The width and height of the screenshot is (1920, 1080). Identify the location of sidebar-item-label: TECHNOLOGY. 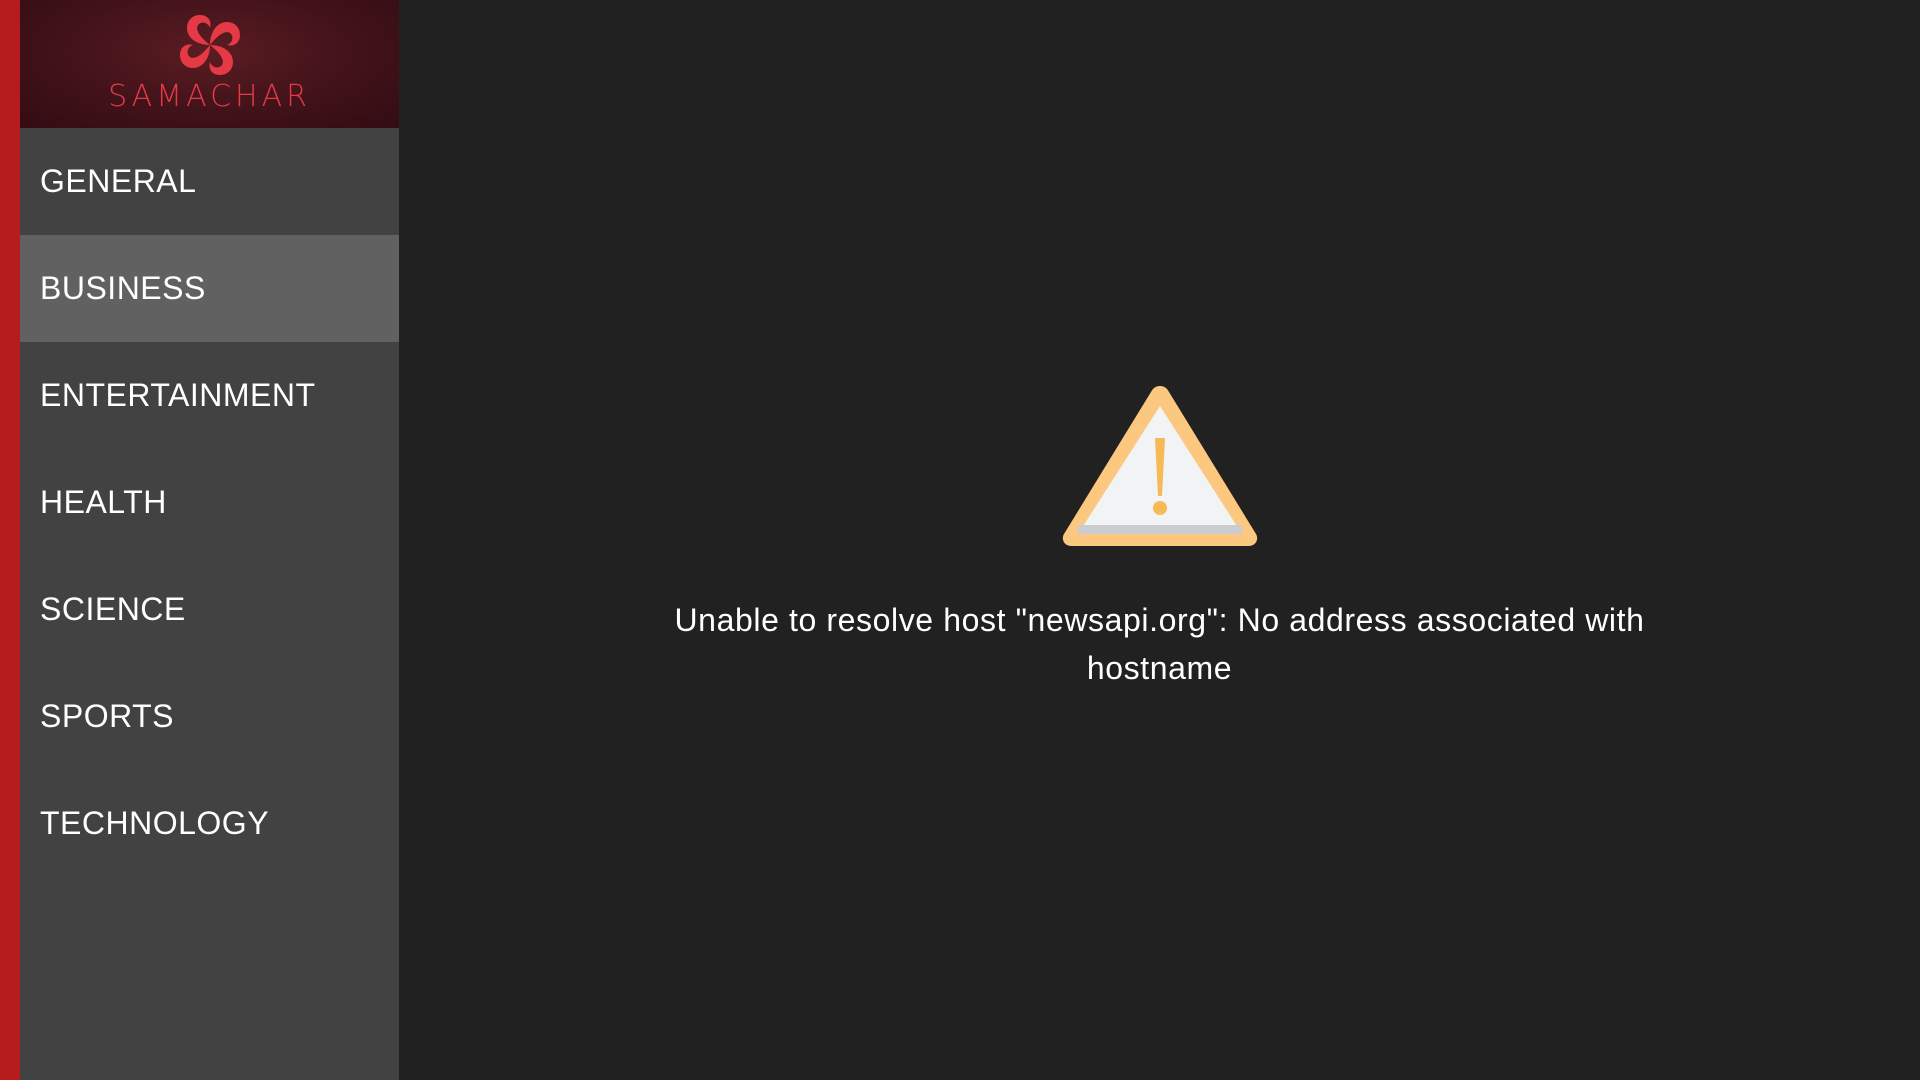
(155, 823).